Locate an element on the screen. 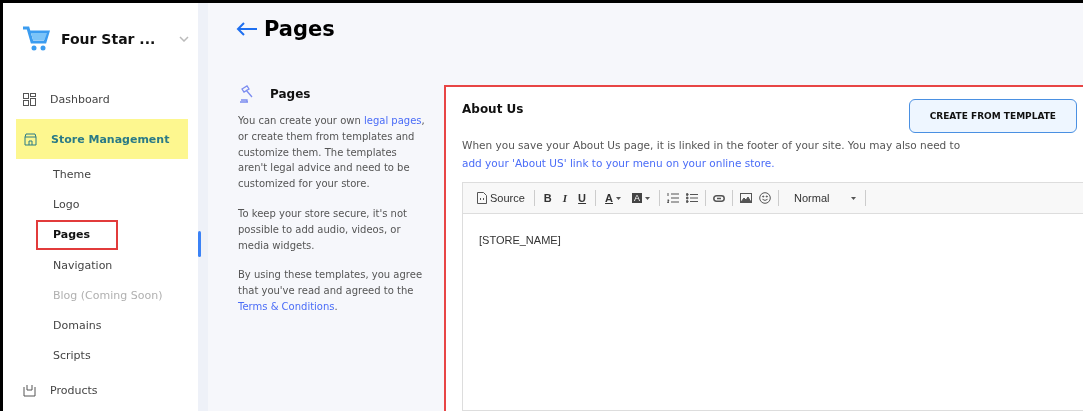 Image resolution: width=1083 pixels, height=411 pixels. back-arrow-icon is located at coordinates (247, 29).